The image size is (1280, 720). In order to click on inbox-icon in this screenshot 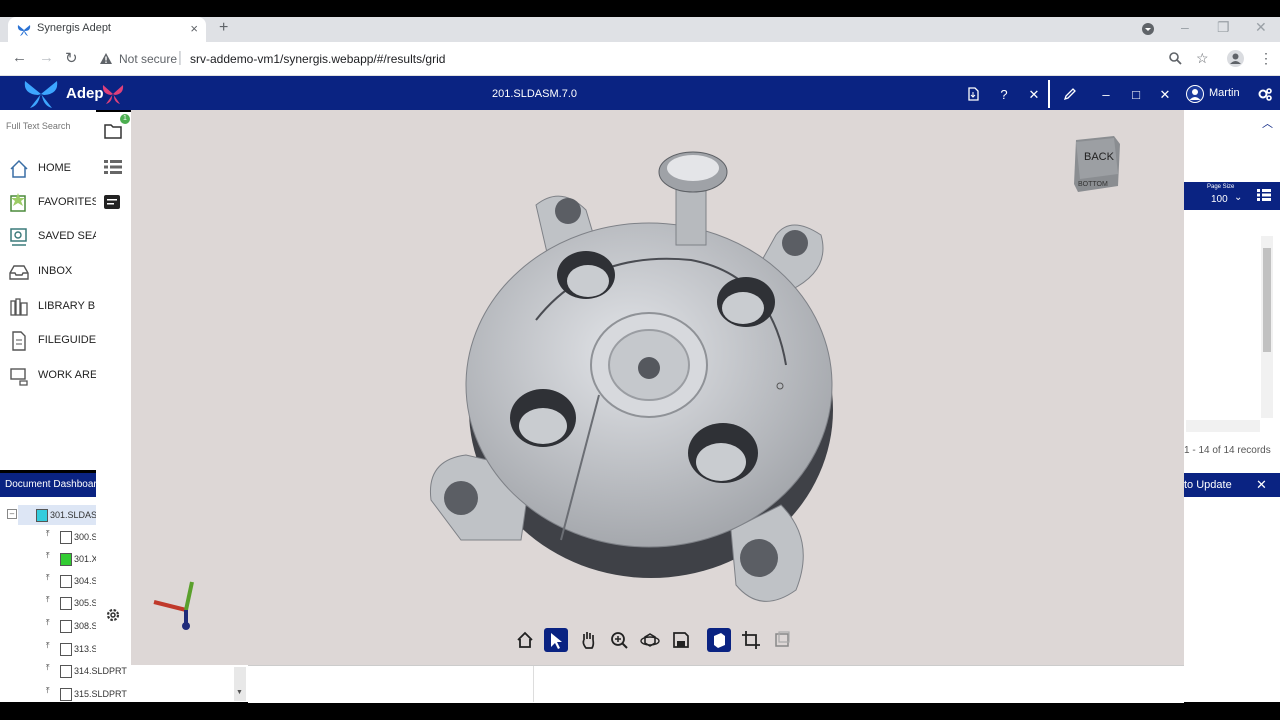, I will do `click(19, 272)`.